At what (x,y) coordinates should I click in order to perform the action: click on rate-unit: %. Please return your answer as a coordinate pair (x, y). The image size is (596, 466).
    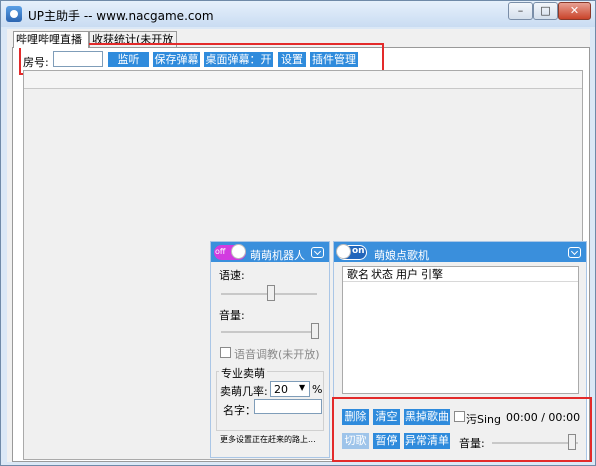
    Looking at the image, I should click on (317, 389).